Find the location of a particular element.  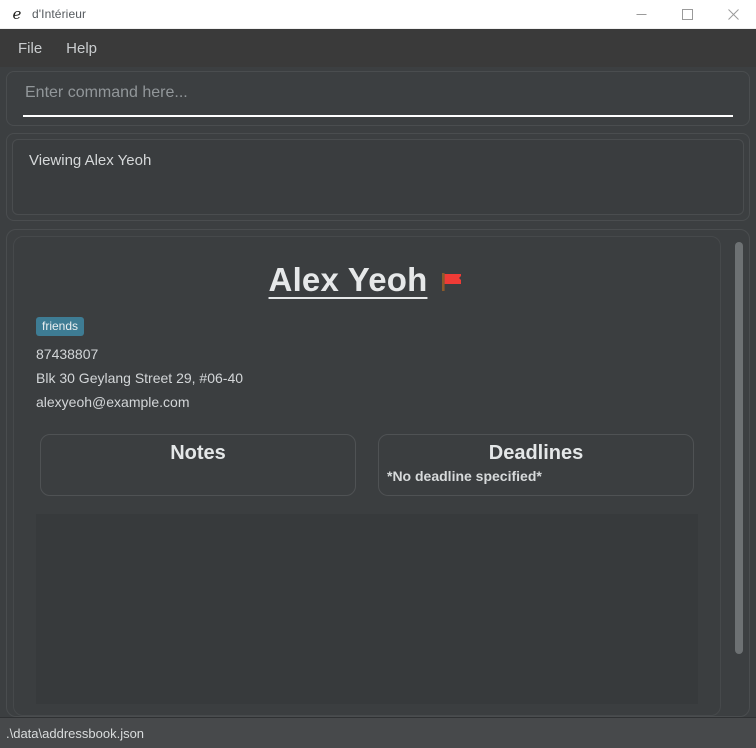

menu-bar: File Help is located at coordinates (378, 48).